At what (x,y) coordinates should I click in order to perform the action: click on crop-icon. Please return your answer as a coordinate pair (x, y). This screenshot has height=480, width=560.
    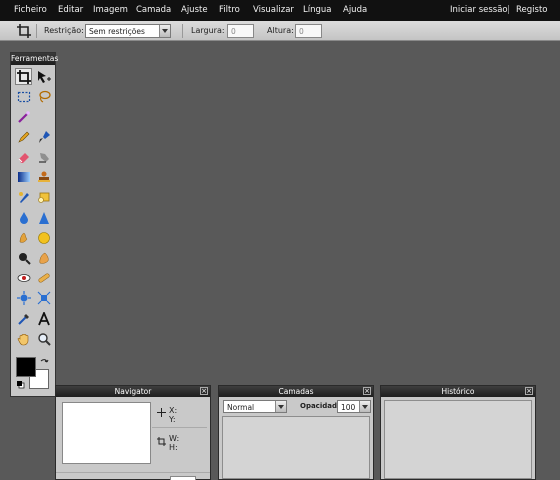
    Looking at the image, I should click on (23, 76).